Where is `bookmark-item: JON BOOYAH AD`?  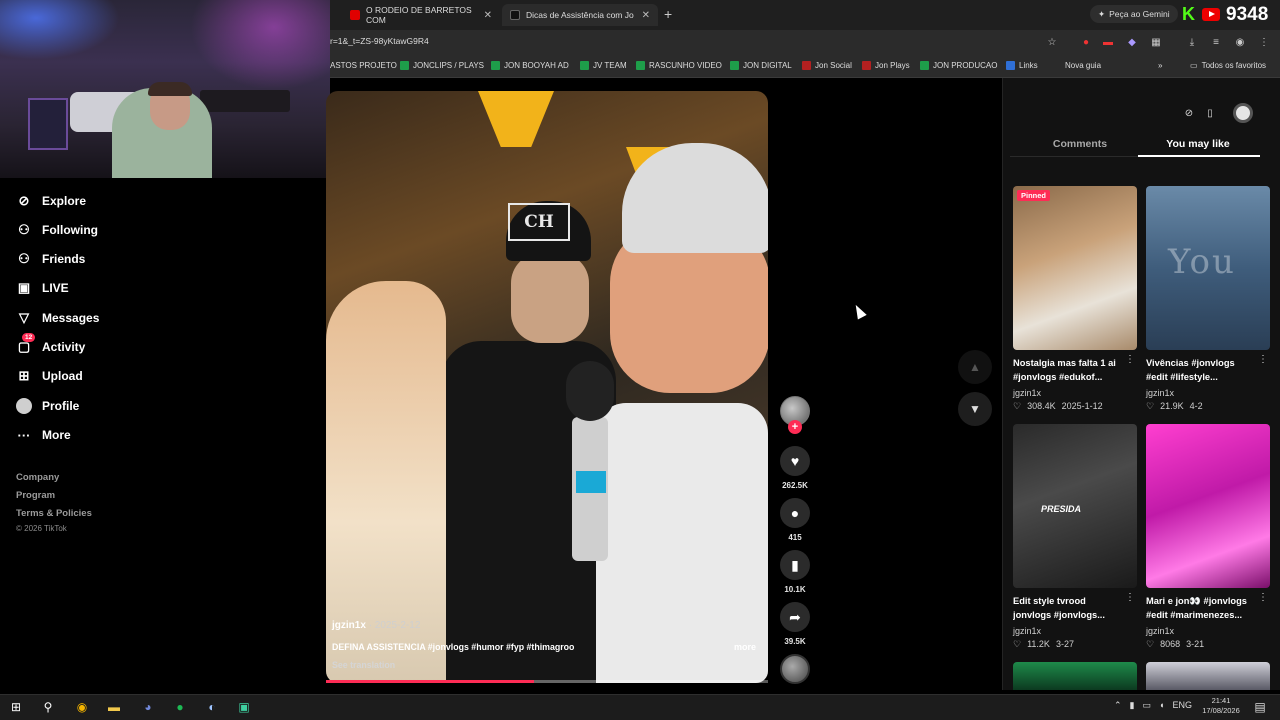
bookmark-item: JON BOOYAH AD is located at coordinates (530, 65).